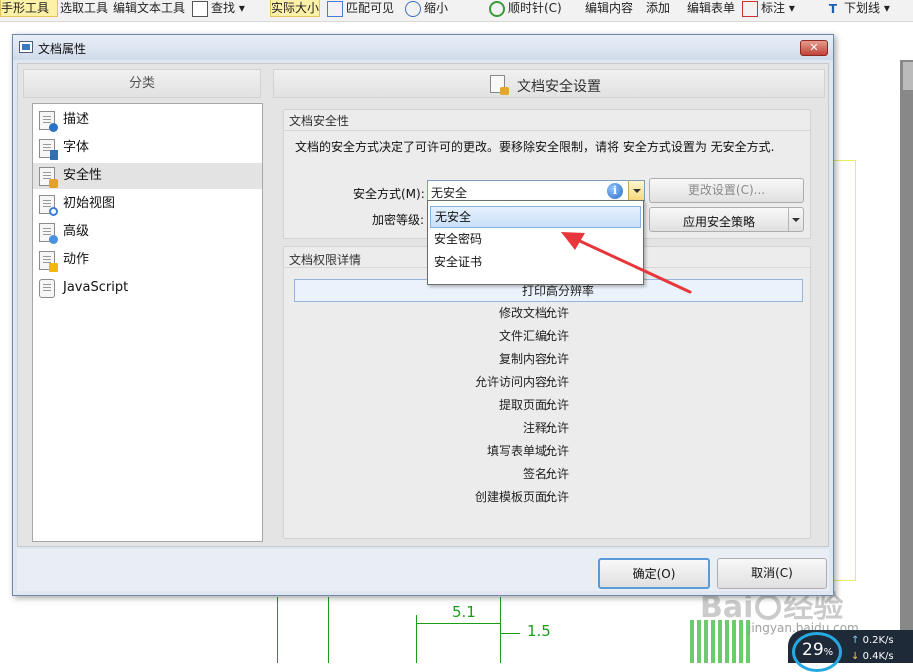  What do you see at coordinates (147, 288) in the screenshot?
I see `category-item-javascript: JavaScript` at bounding box center [147, 288].